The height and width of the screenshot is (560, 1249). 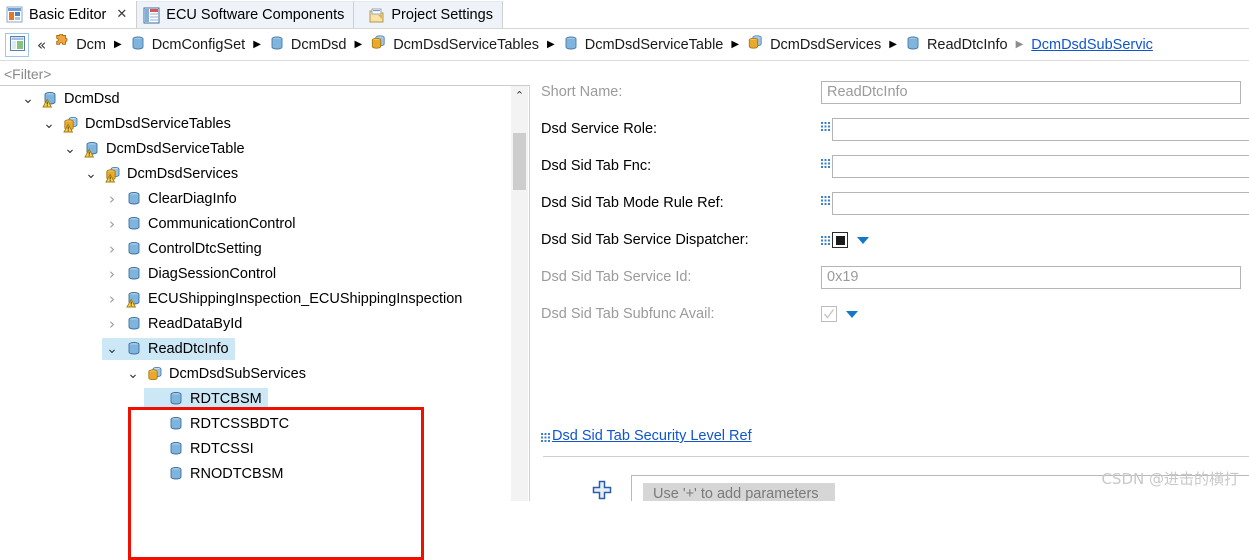 I want to click on dsd-service-role-input, so click(x=1040, y=129).